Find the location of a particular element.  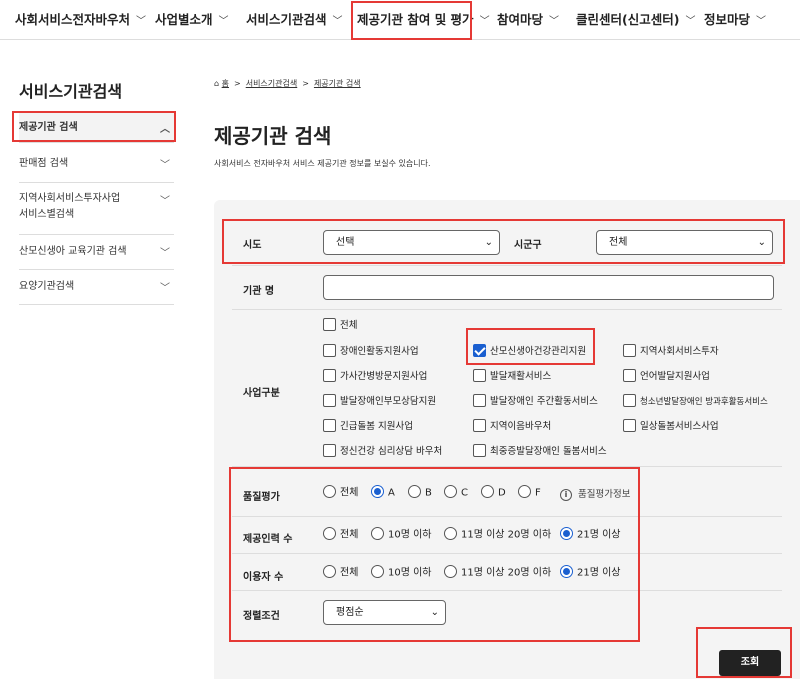

quality-radio-d: D is located at coordinates (493, 493).